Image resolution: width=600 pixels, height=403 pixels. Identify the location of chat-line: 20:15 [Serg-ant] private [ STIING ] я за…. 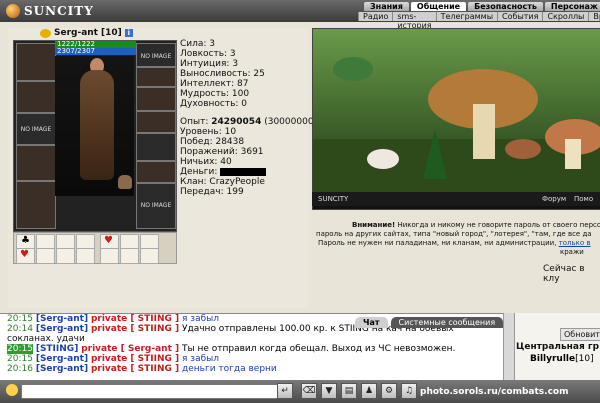
(113, 359).